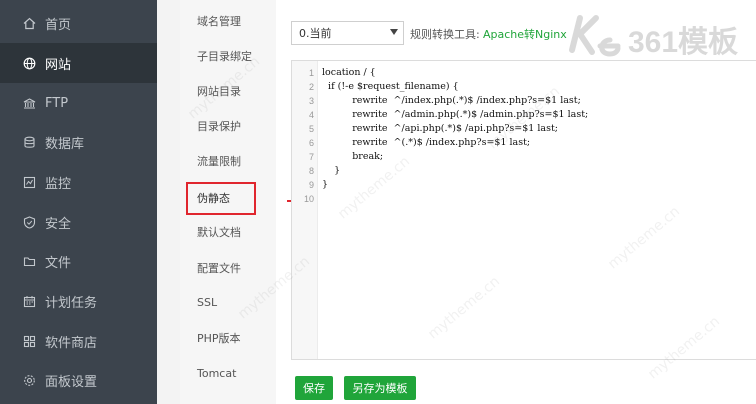 The width and height of the screenshot is (756, 404). Describe the element at coordinates (445, 34) in the screenshot. I see `rule-converter-label: 规则转换工具:` at that location.